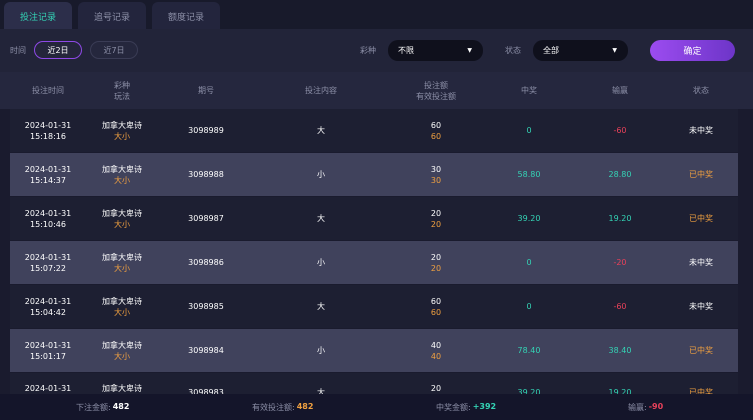 The width and height of the screenshot is (753, 420). What do you see at coordinates (48, 174) in the screenshot?
I see `bet-time: 2024-01-31 15:14:37` at bounding box center [48, 174].